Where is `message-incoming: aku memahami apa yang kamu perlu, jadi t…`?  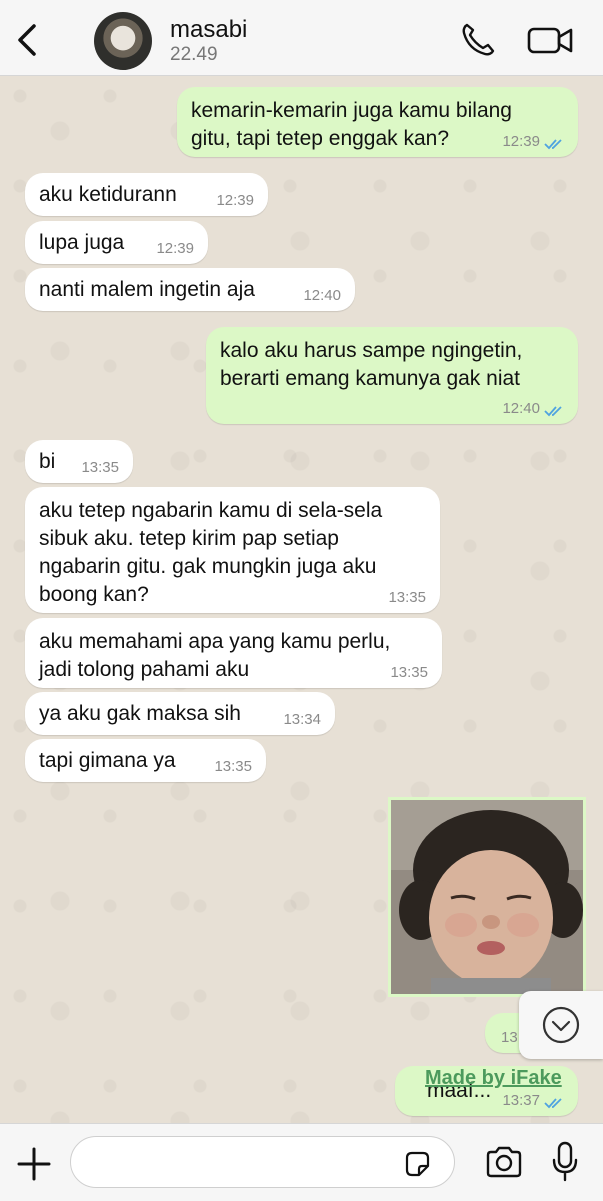
message-incoming: aku memahami apa yang kamu perlu, jadi t… is located at coordinates (233, 653).